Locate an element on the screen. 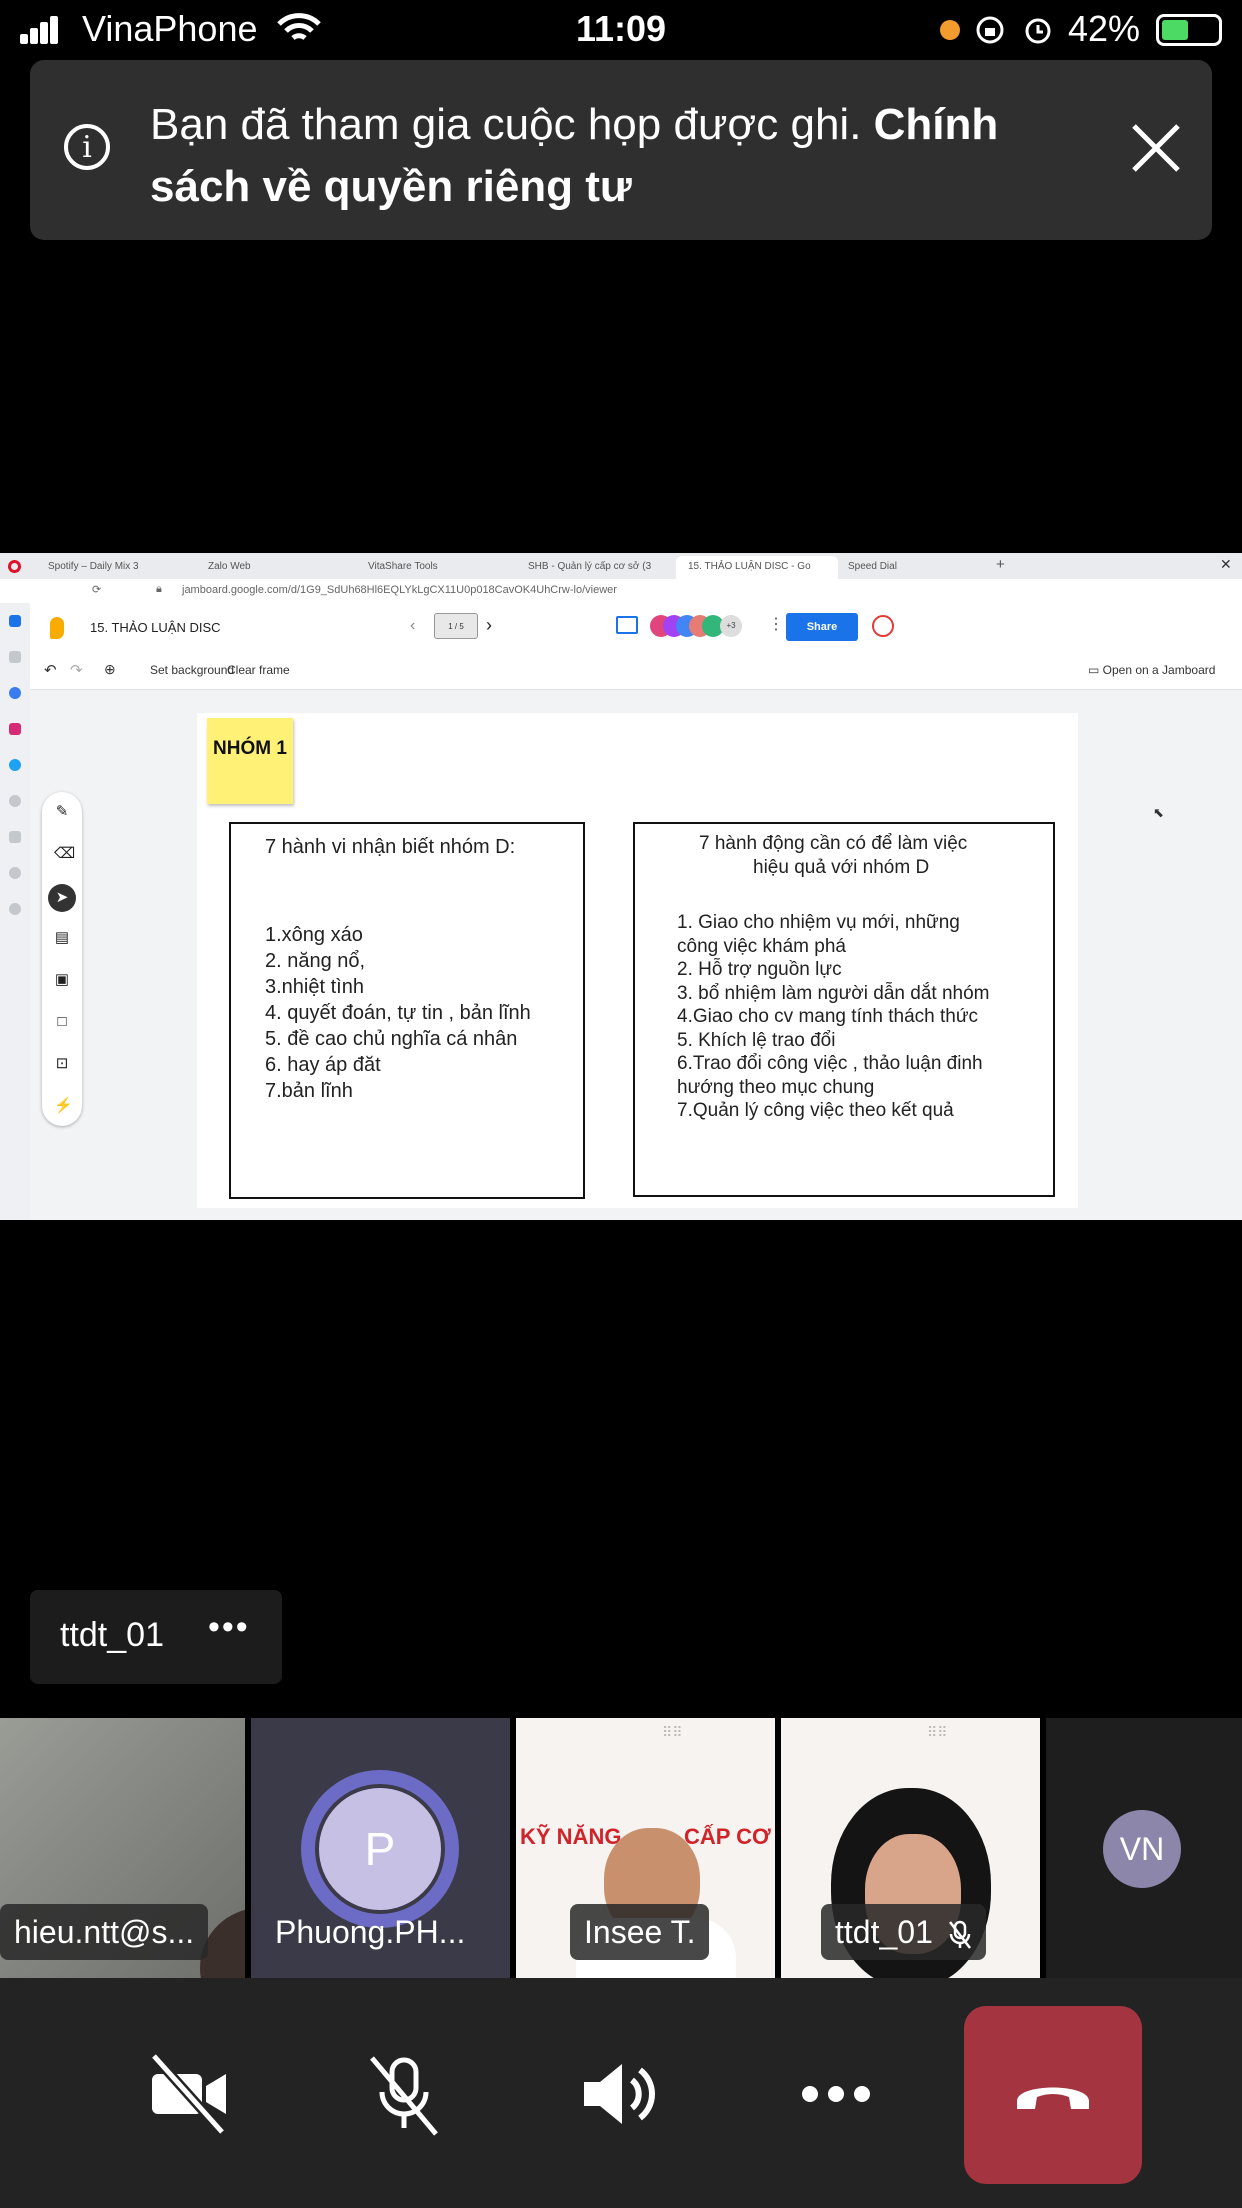 Image resolution: width=1242 pixels, height=2208 pixels. open-on-jamboard-button: ▭ Open on a Jamboard is located at coordinates (1151, 670).